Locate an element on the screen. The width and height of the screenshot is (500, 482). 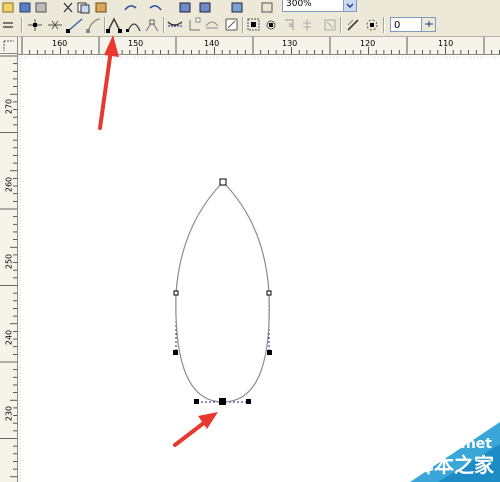
symmetrical-node-icon is located at coordinates (195, 24).